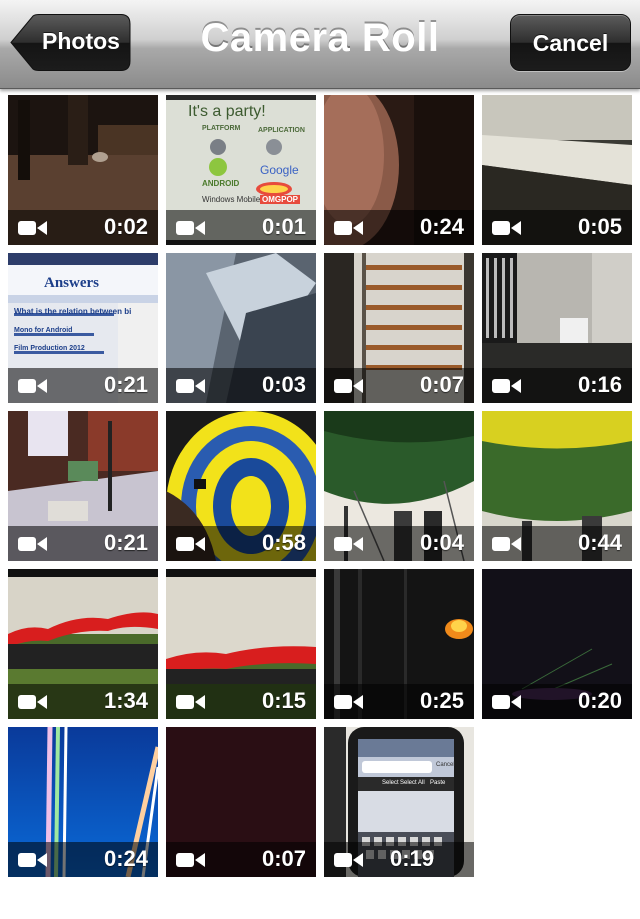 The height and width of the screenshot is (919, 640). What do you see at coordinates (283, 226) in the screenshot?
I see `video-duration: 0:01` at bounding box center [283, 226].